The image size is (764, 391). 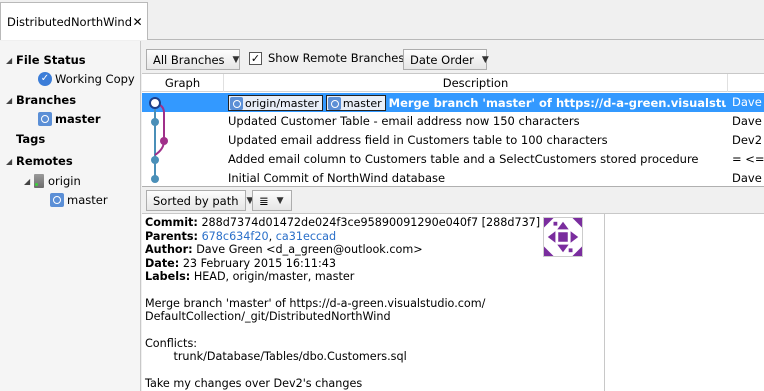 I want to click on show-remote-branches-toggle: ✓ Show Remote Branches, so click(x=326, y=58).